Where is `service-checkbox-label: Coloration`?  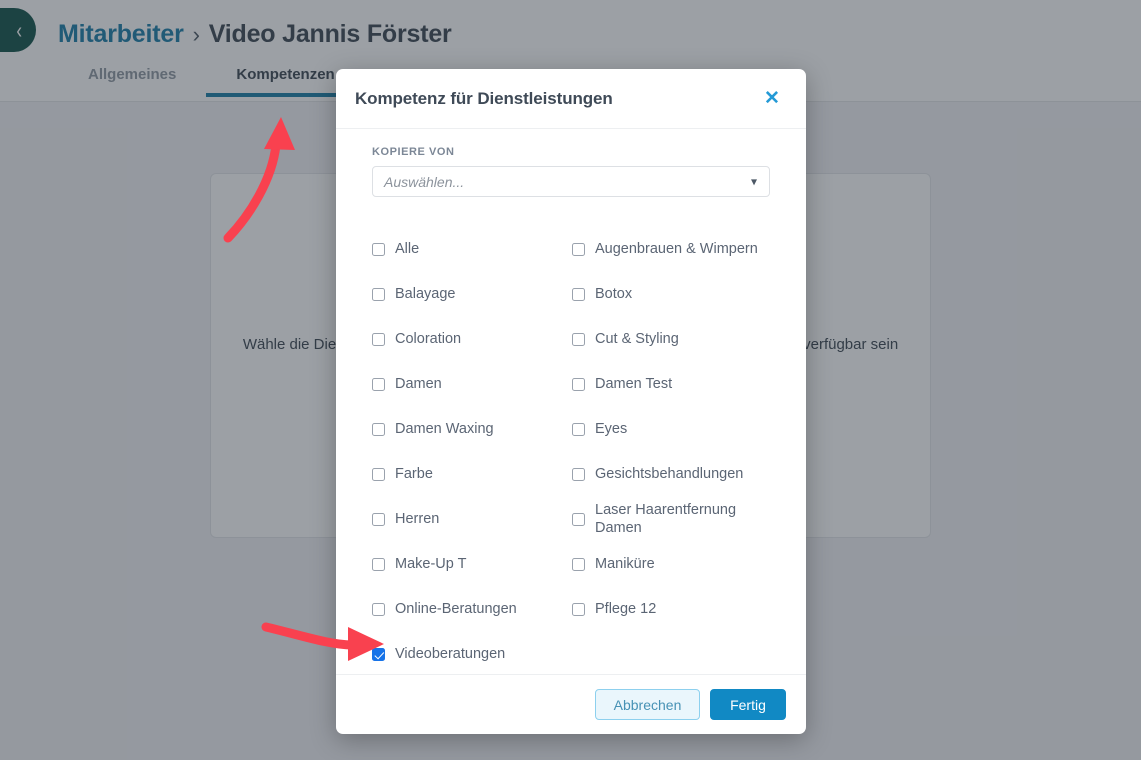
service-checkbox-label: Coloration is located at coordinates (428, 338).